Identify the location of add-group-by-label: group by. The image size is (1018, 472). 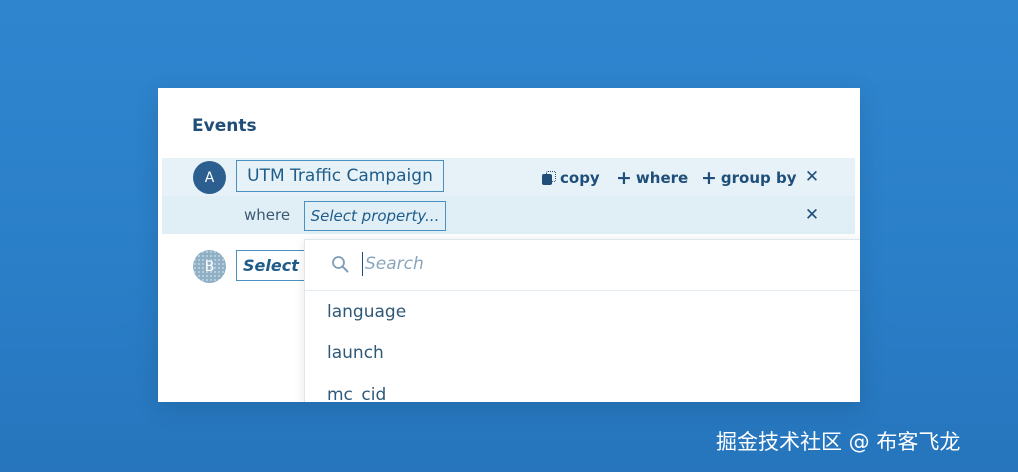
(758, 178).